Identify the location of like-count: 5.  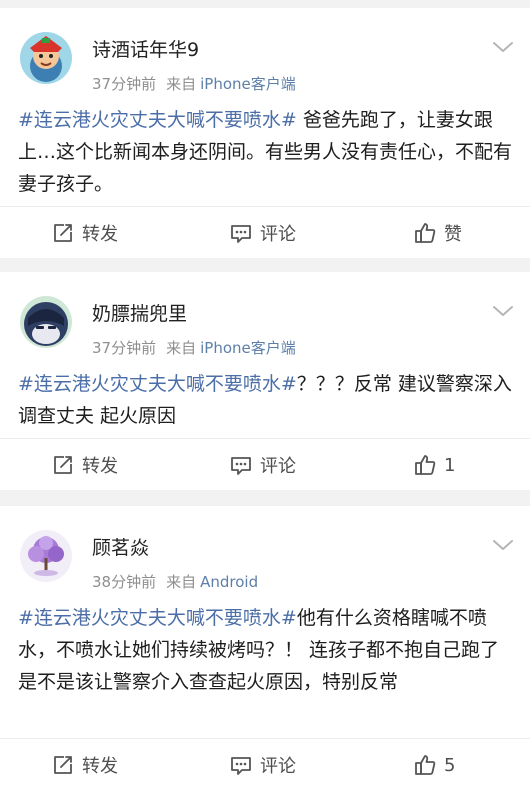
(450, 765).